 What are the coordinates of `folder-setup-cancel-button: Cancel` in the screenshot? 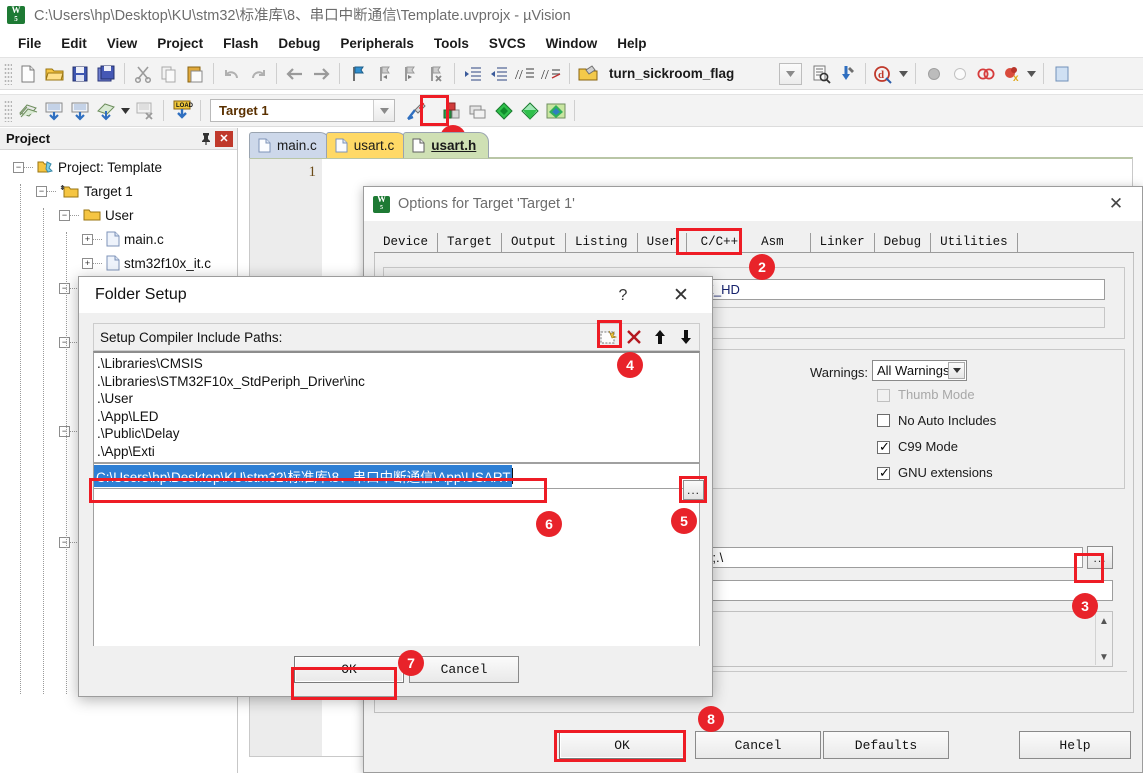 It's located at (464, 669).